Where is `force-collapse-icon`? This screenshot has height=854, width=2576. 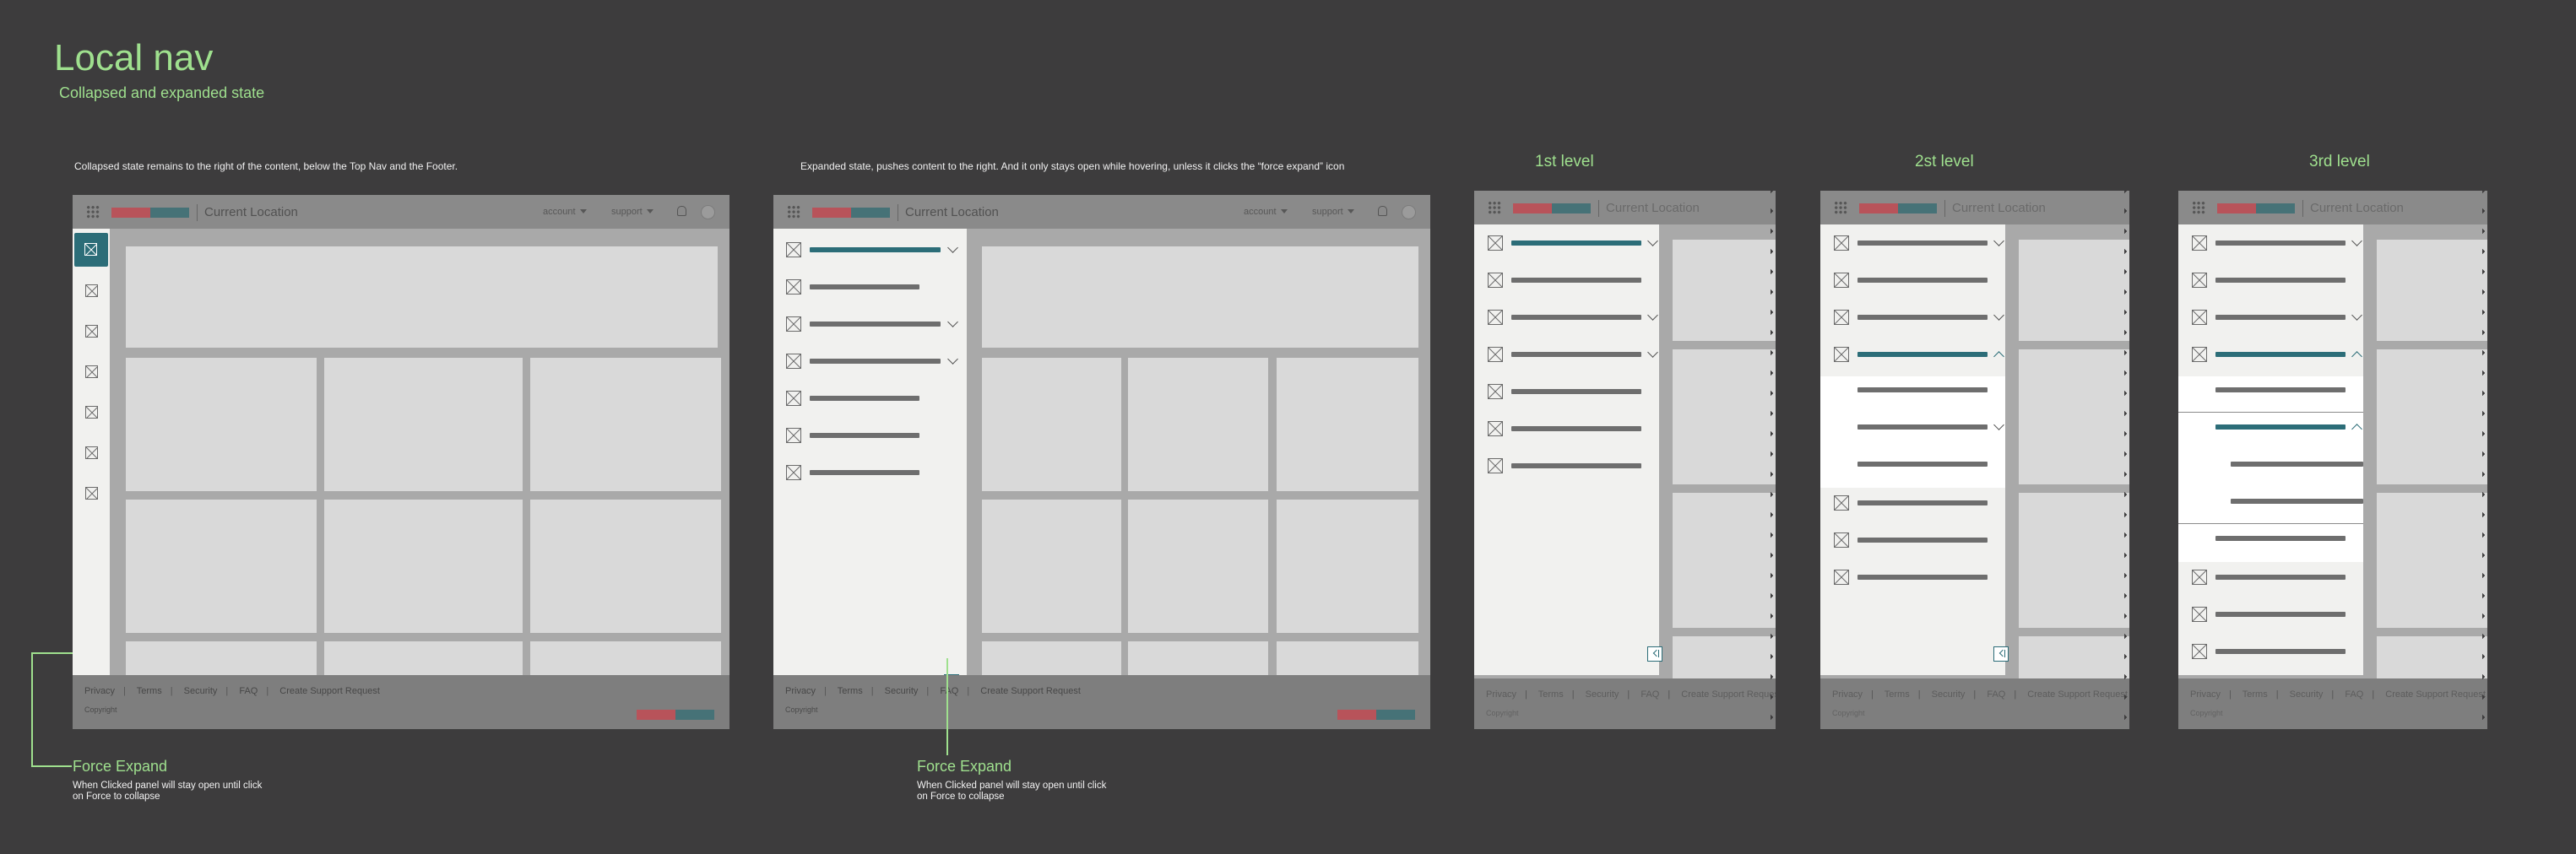
force-collapse-icon is located at coordinates (1655, 654).